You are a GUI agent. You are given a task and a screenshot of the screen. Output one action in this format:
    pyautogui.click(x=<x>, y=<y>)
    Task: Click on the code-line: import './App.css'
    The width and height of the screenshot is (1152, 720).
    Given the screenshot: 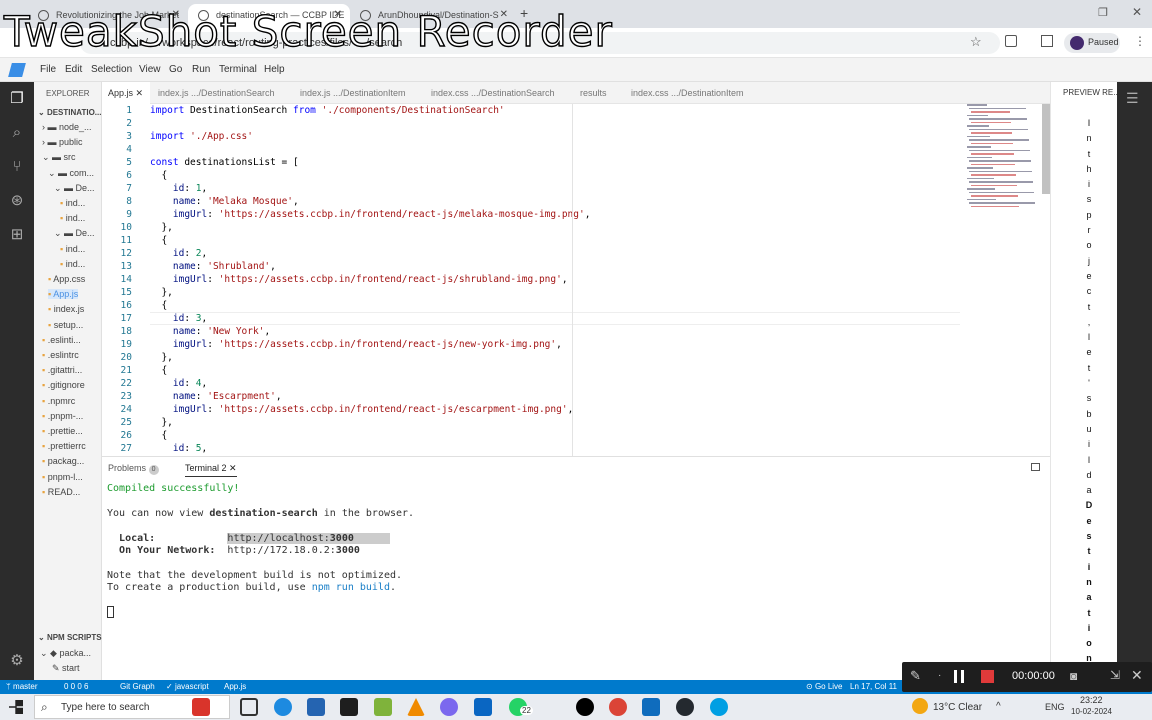 What is the action you would take?
    pyautogui.click(x=201, y=136)
    